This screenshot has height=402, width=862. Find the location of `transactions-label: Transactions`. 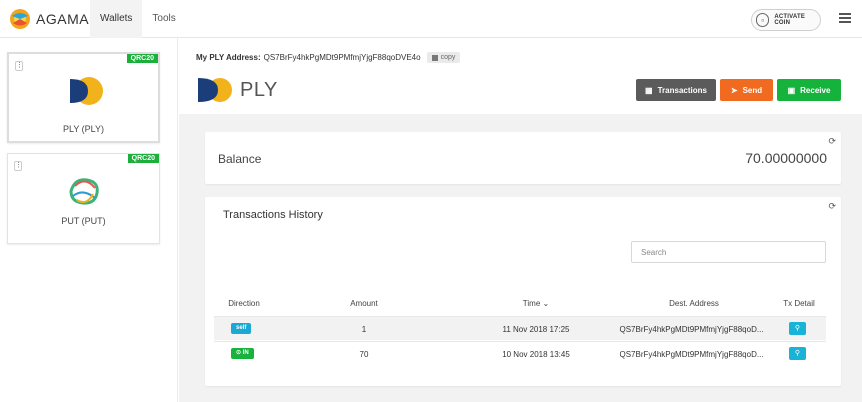

transactions-label: Transactions is located at coordinates (682, 90).